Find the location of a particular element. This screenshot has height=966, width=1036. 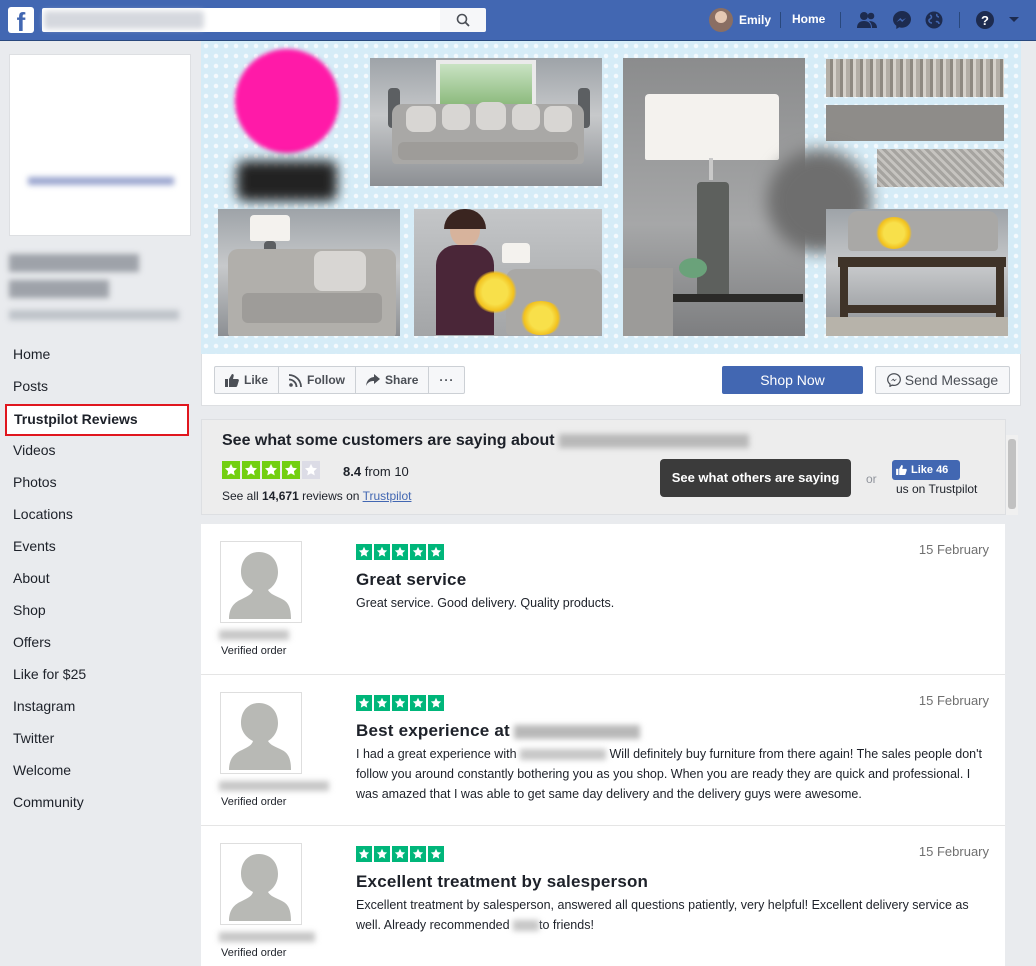

see-others-button: See what others are saying is located at coordinates (755, 478).